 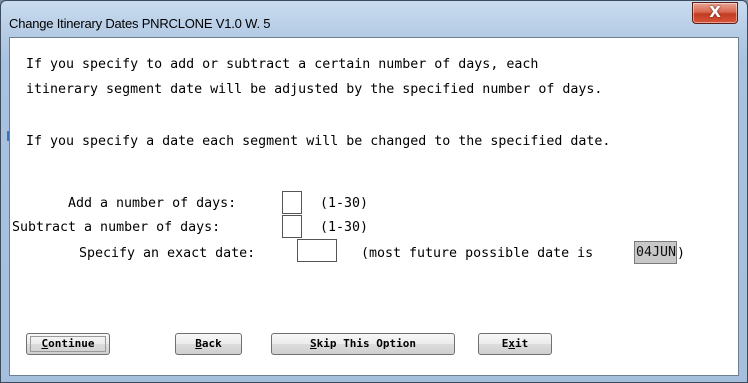 What do you see at coordinates (71, 343) in the screenshot?
I see `continue-label-rest: ontinue` at bounding box center [71, 343].